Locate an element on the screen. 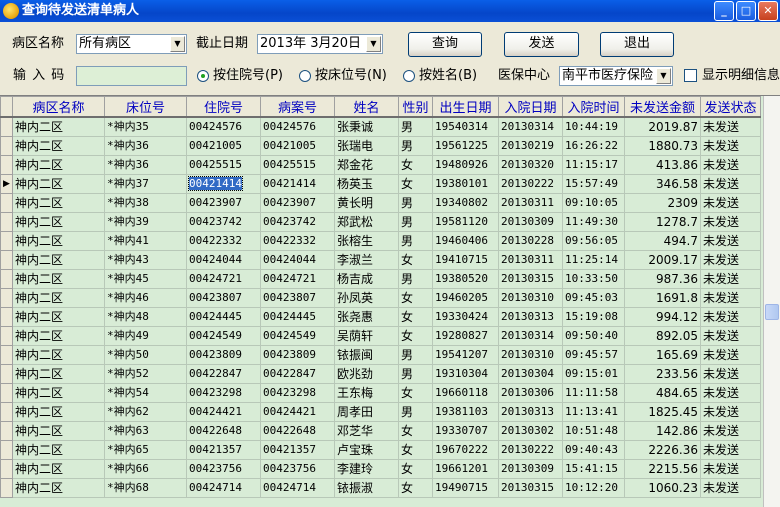  table-cell: 20130315 is located at coordinates (530, 279).